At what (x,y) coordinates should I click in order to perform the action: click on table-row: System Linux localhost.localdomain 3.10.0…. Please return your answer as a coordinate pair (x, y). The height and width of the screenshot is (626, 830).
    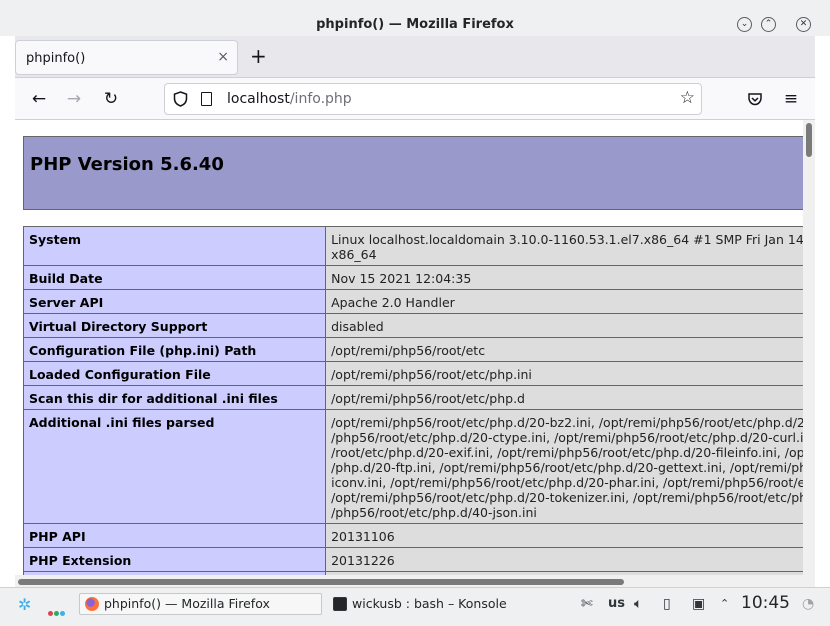
    Looking at the image, I should click on (412, 246).